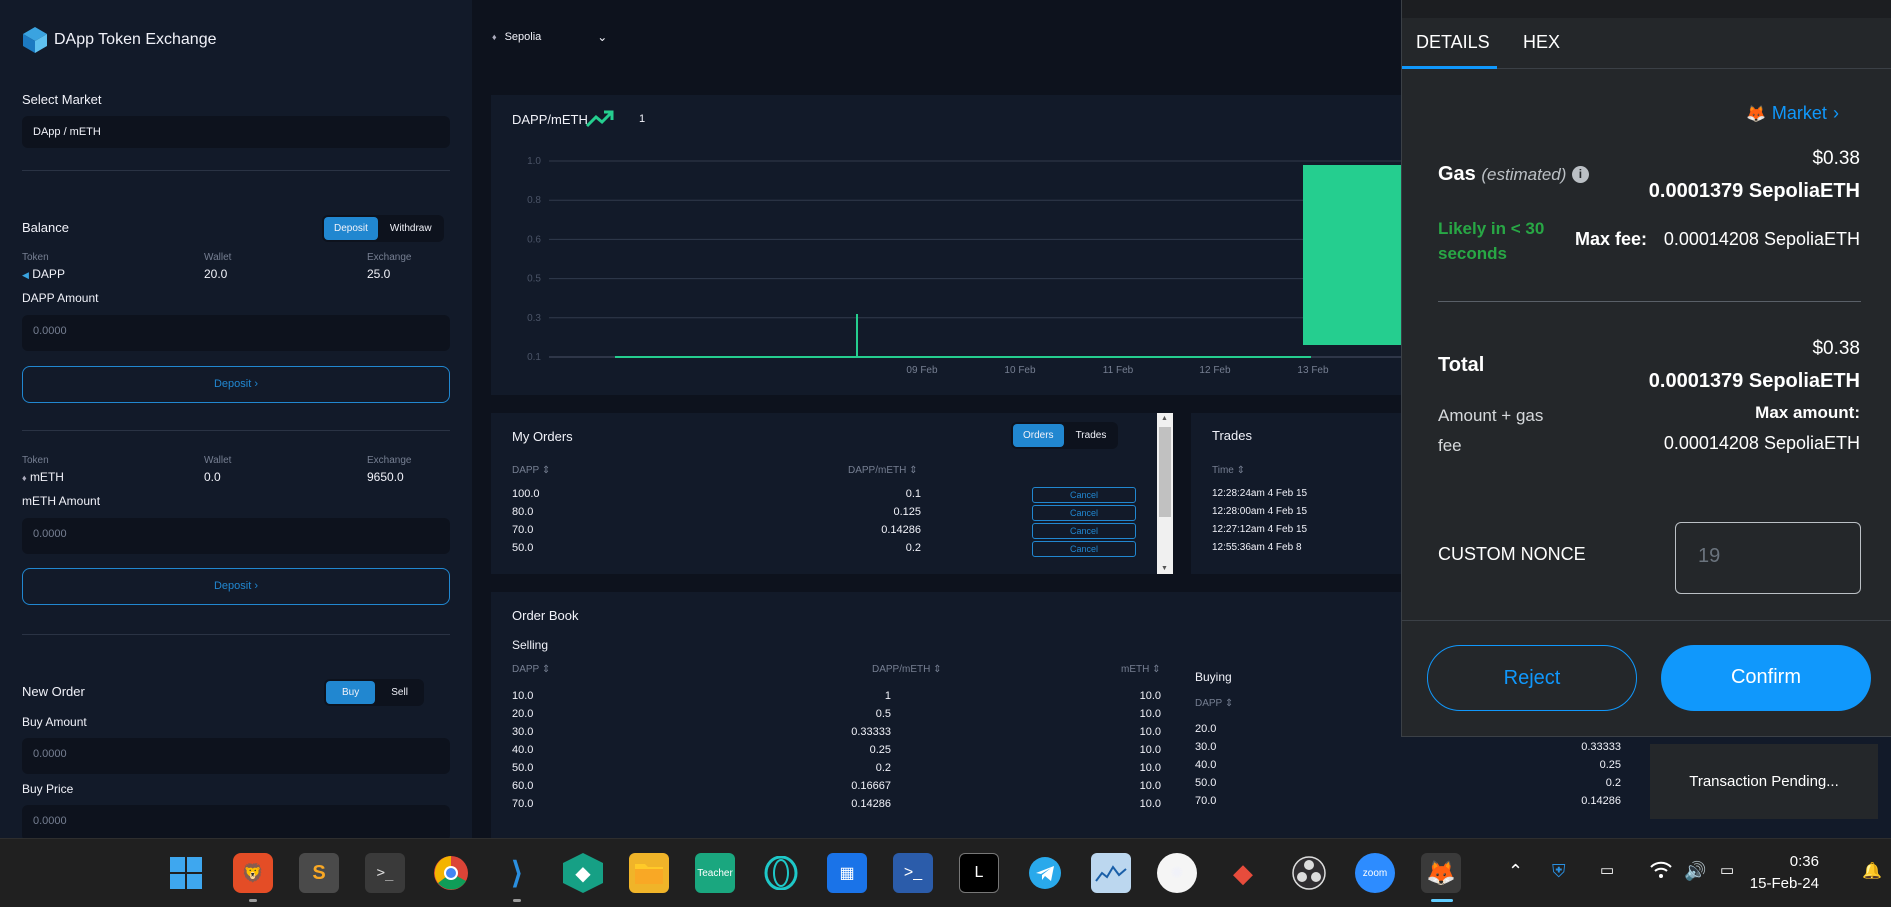  Describe the element at coordinates (1766, 678) in the screenshot. I see `confirm-button: Confirm` at that location.